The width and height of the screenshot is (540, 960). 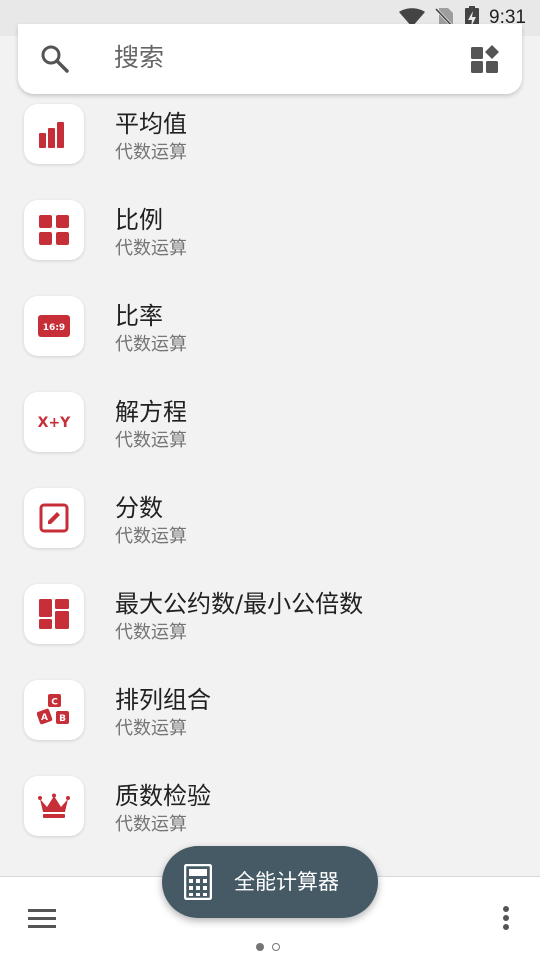 I want to click on tile: 16:9, so click(x=54, y=326).